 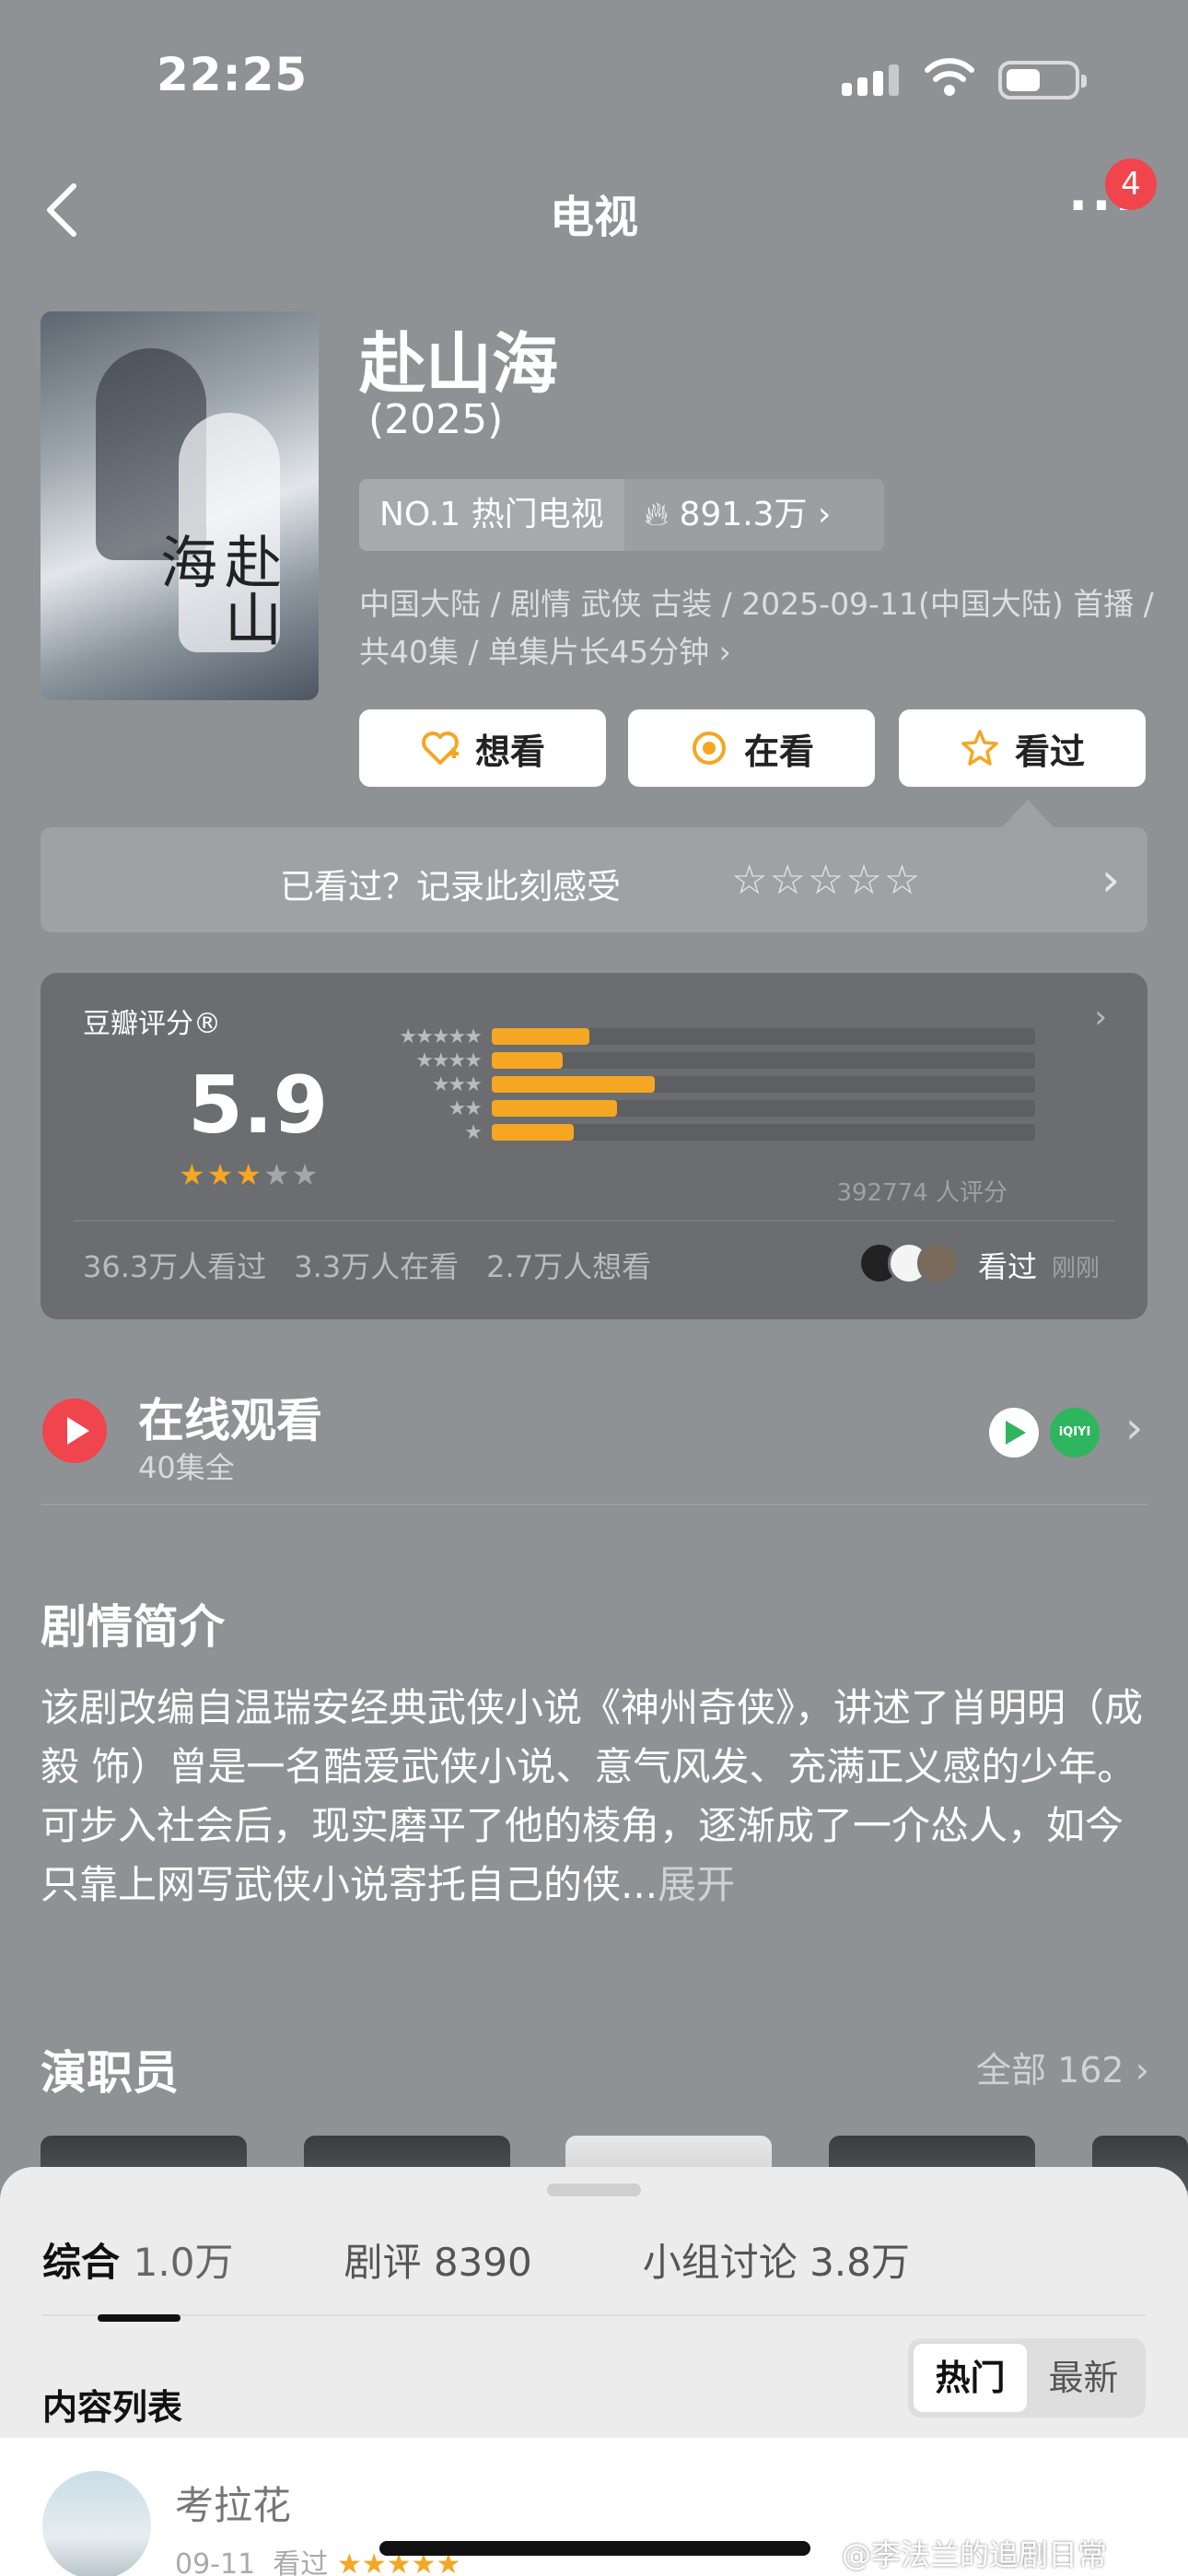 I want to click on page-title: 电视, so click(x=593, y=217).